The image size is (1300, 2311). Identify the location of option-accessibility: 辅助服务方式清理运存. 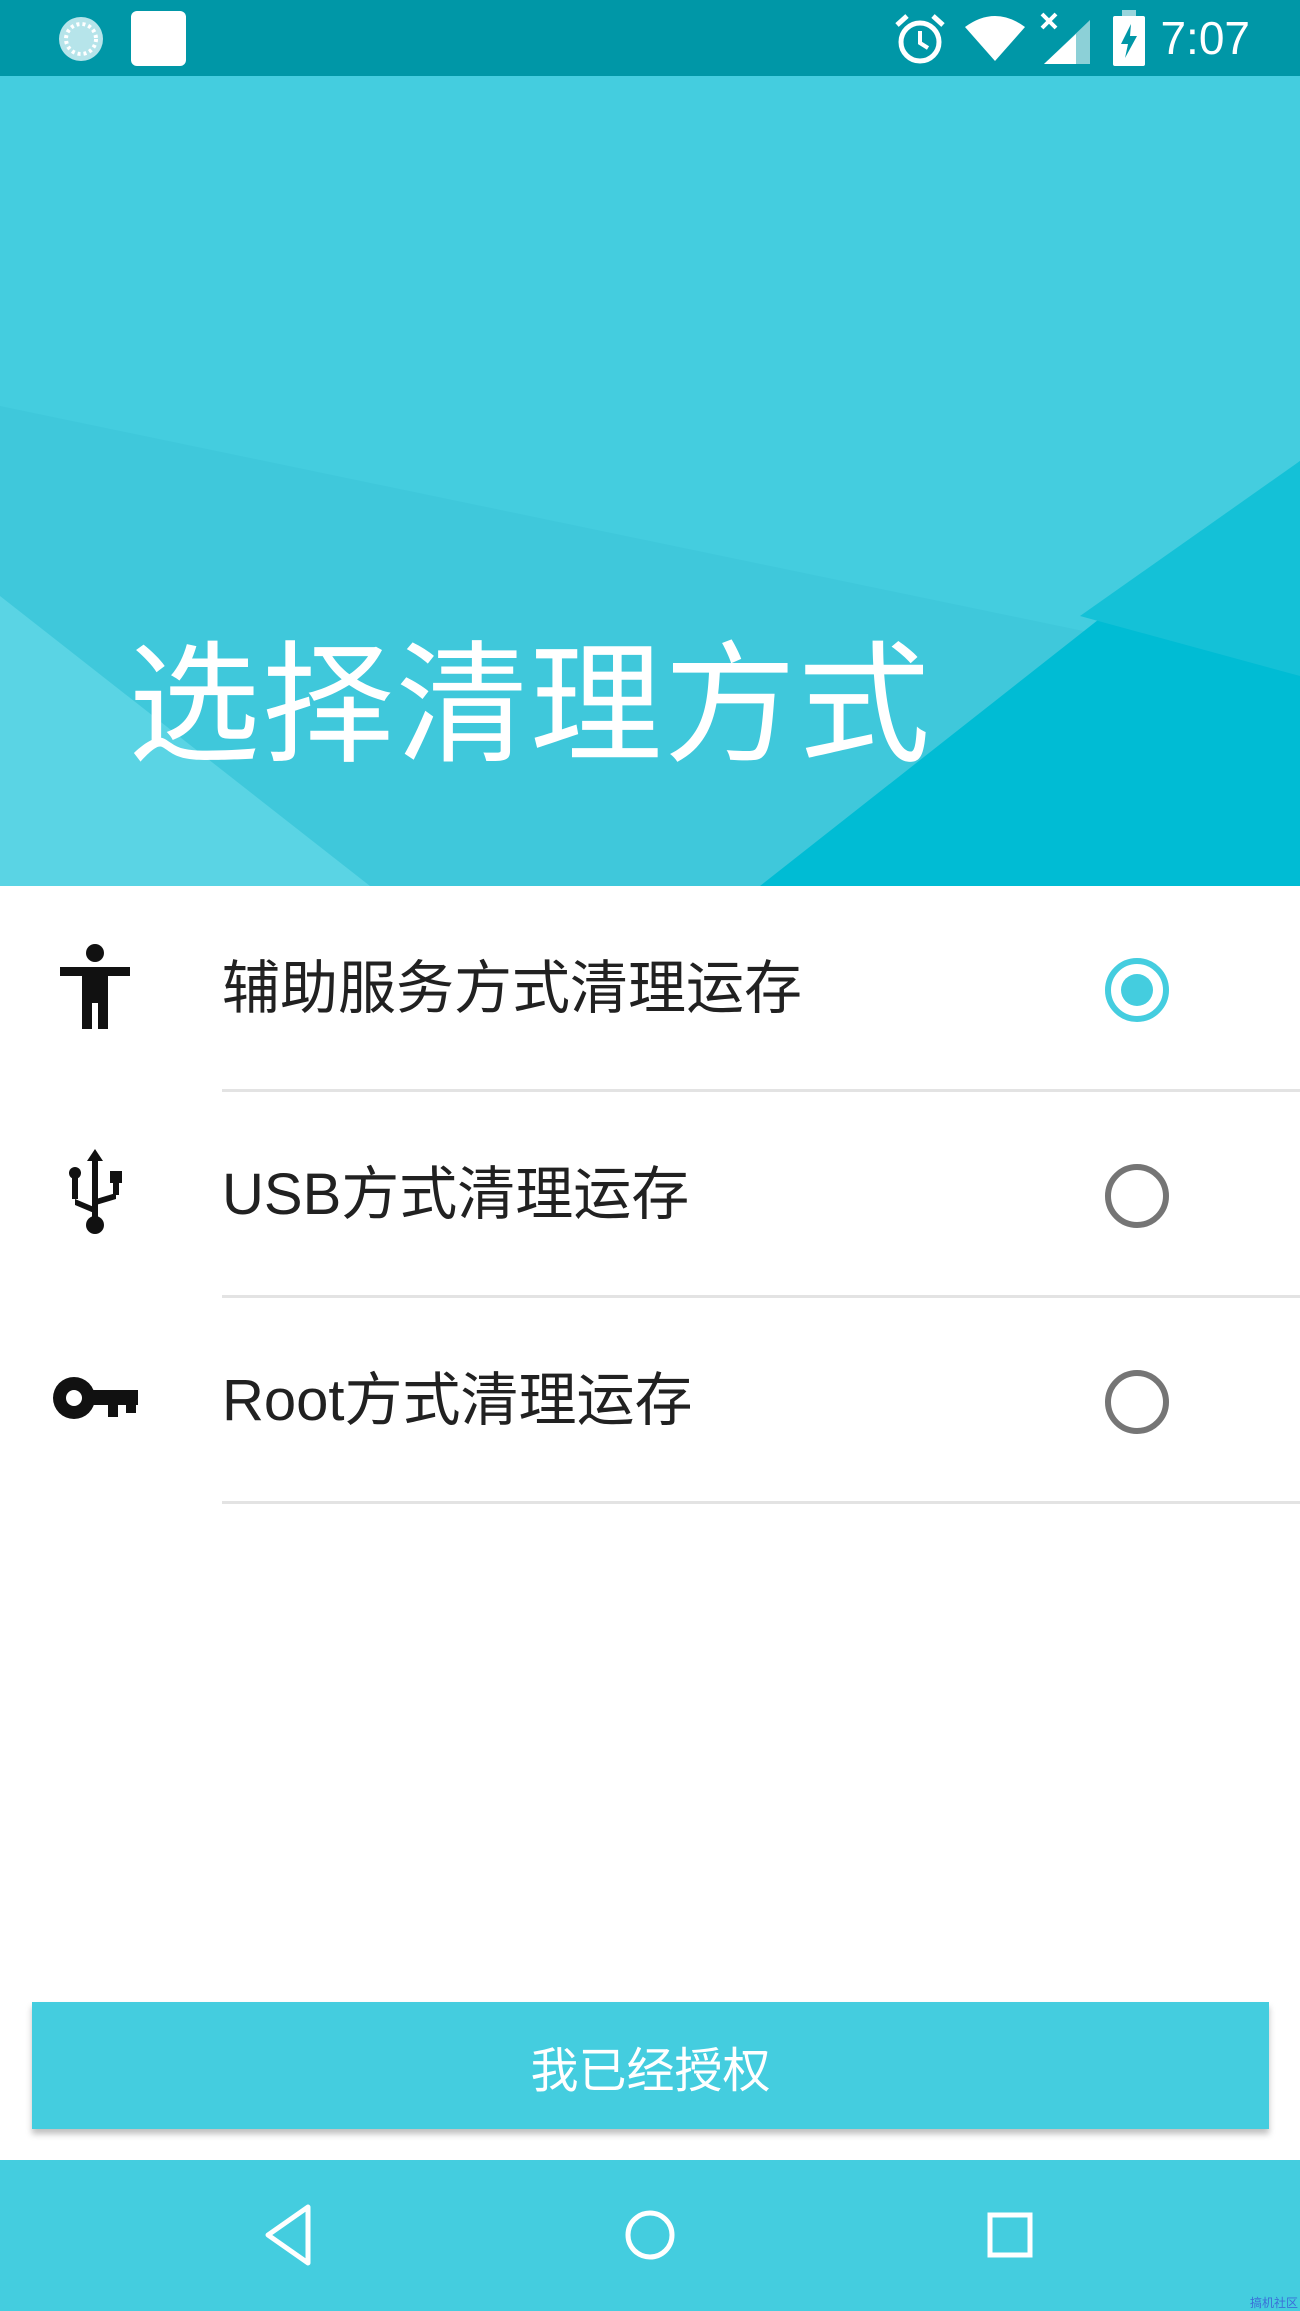
(650, 989).